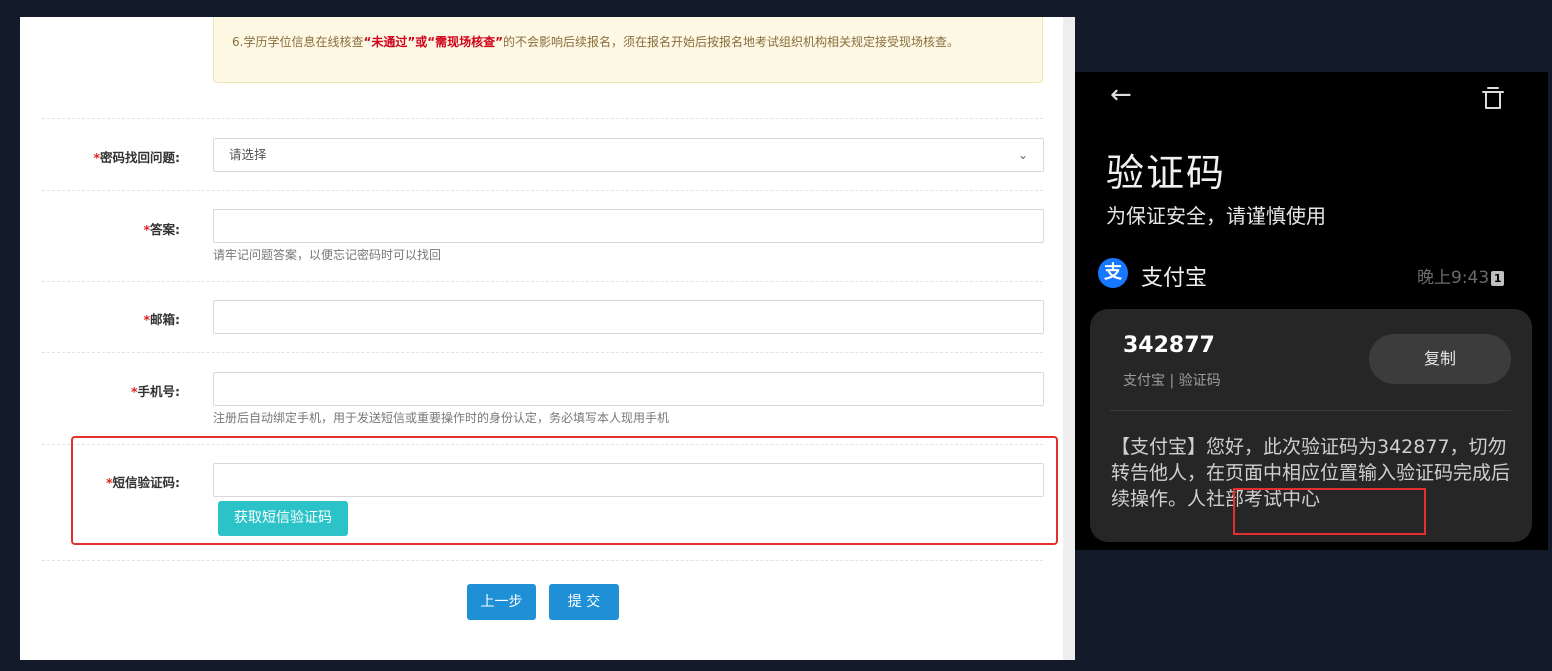  Describe the element at coordinates (1329, 511) in the screenshot. I see `sender-annotation-highlight` at that location.